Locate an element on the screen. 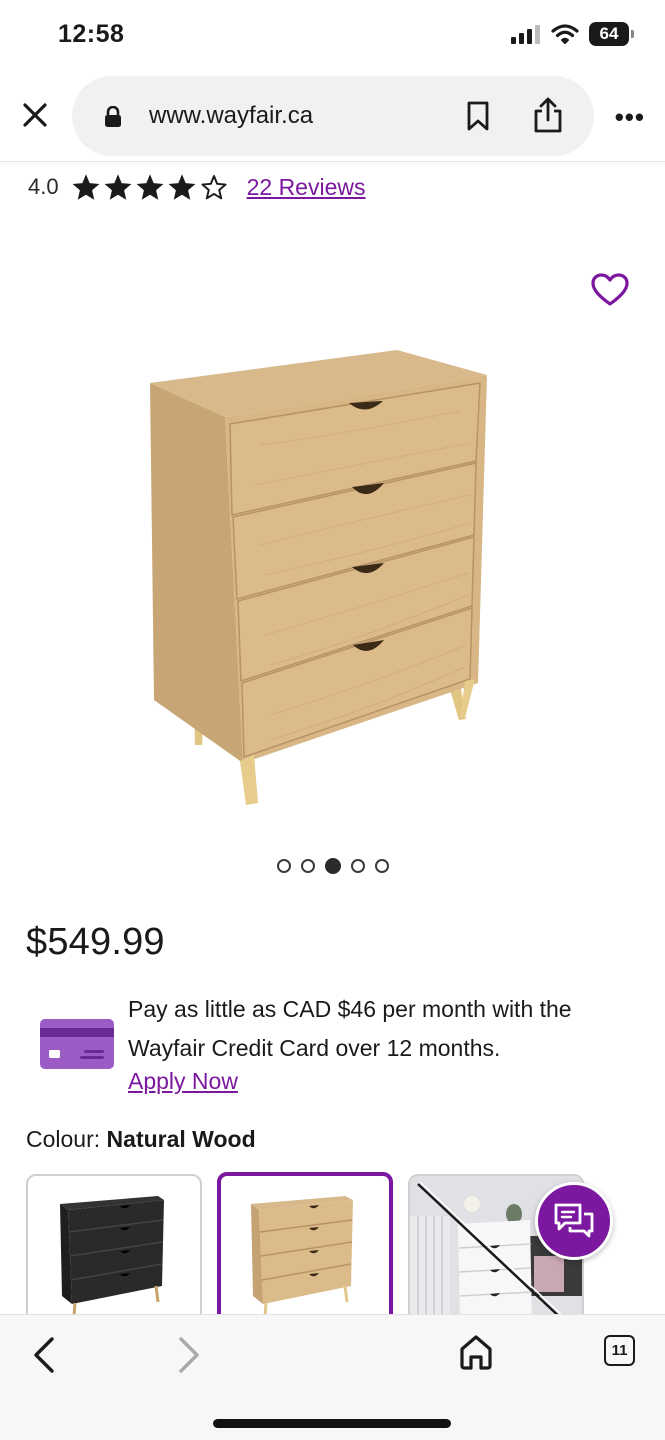 Image resolution: width=665 pixels, height=1440 pixels. swatch-natural-wood is located at coordinates (305, 1243).